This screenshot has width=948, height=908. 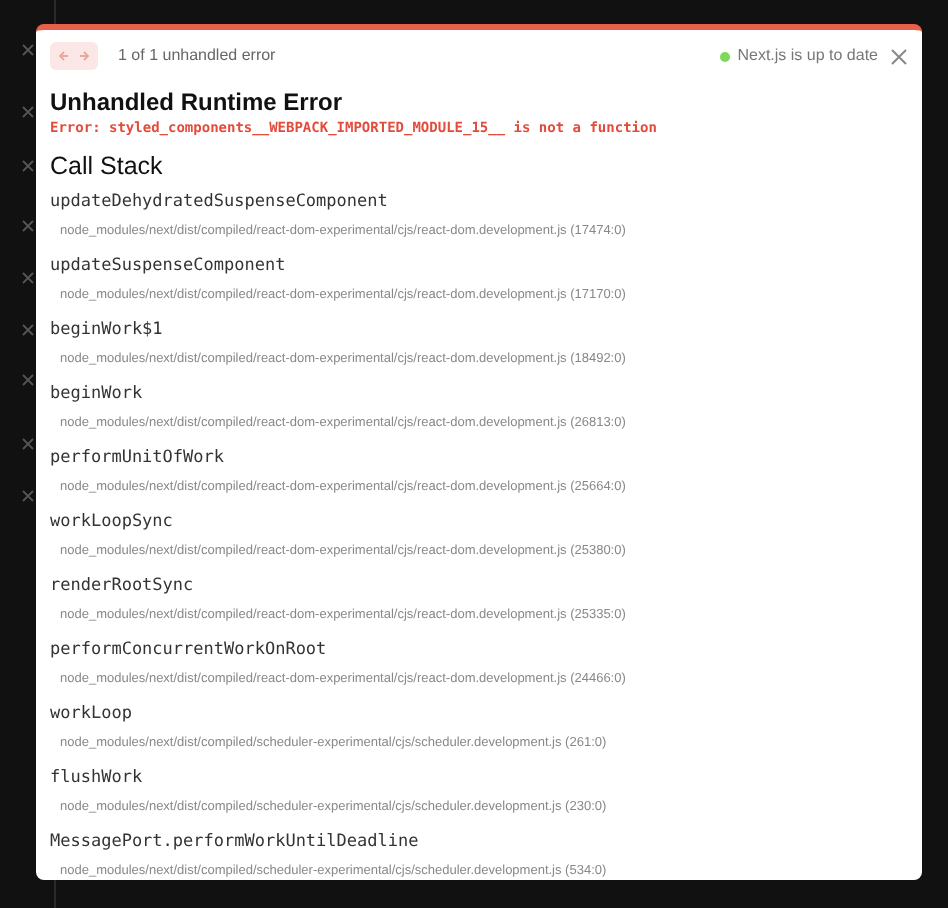 I want to click on stack-frame-name: updateSuspenseComponent, so click(x=169, y=265).